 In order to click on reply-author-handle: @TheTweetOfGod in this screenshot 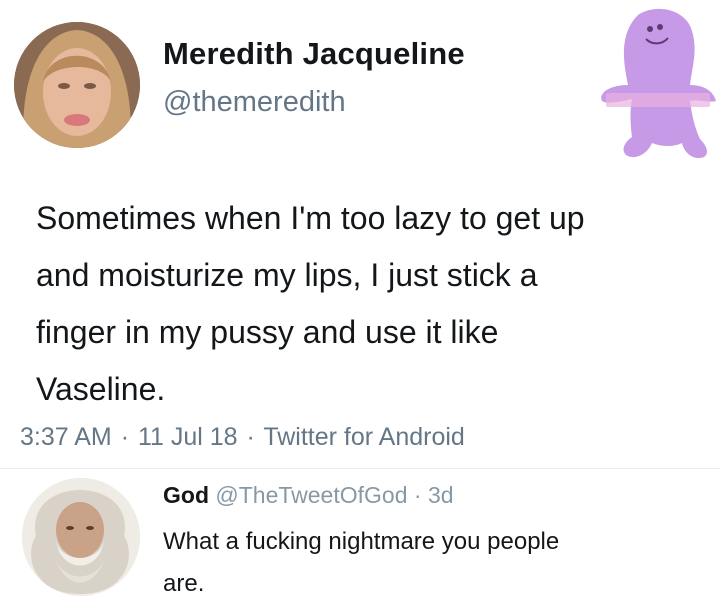, I will do `click(311, 495)`.